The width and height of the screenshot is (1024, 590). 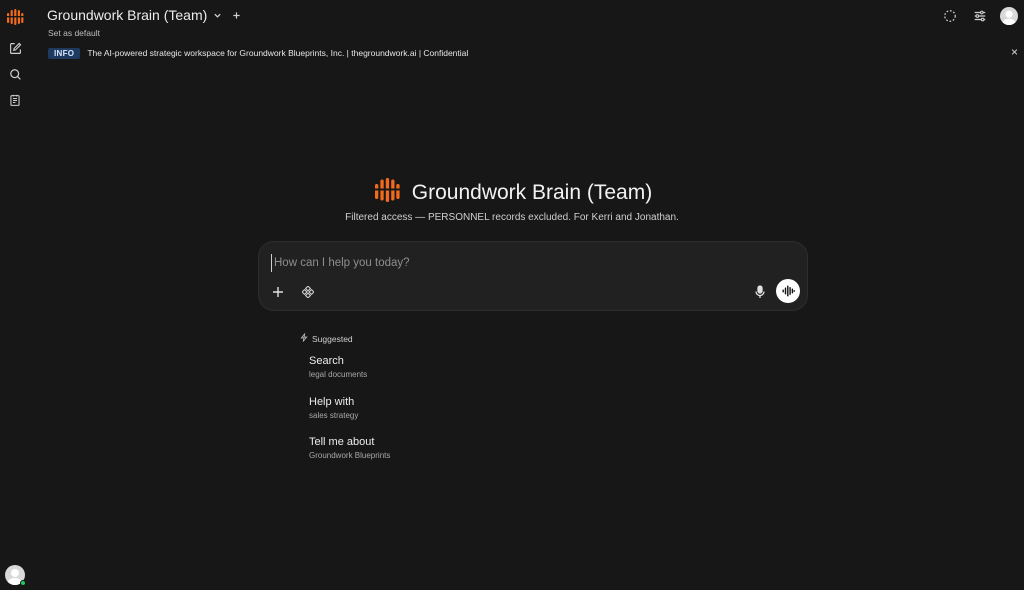 What do you see at coordinates (15, 17) in the screenshot?
I see `logo-icon` at bounding box center [15, 17].